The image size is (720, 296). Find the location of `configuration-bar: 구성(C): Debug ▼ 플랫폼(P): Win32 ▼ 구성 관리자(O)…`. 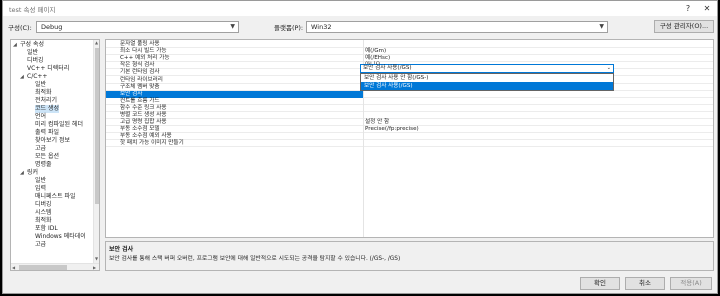

configuration-bar: 구성(C): Debug ▼ 플랫폼(P): Win32 ▼ 구성 관리자(O)… is located at coordinates (360, 28).